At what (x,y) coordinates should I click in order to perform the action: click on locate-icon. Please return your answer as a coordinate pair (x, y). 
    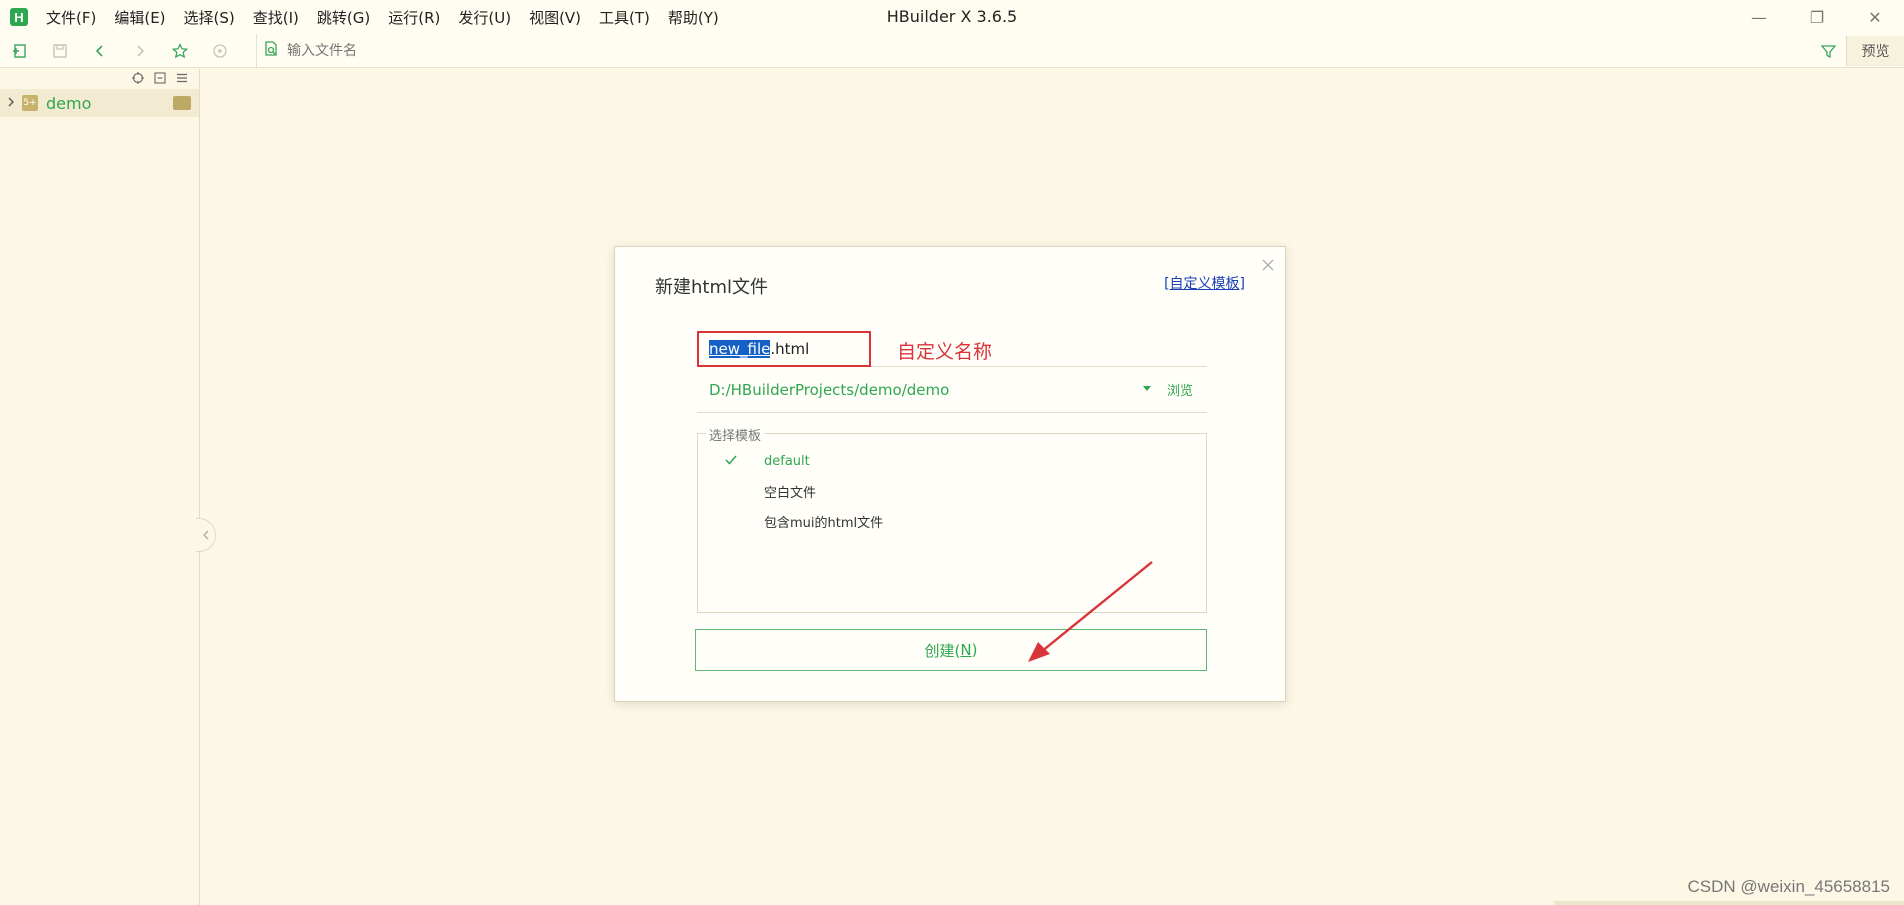
    Looking at the image, I should click on (138, 79).